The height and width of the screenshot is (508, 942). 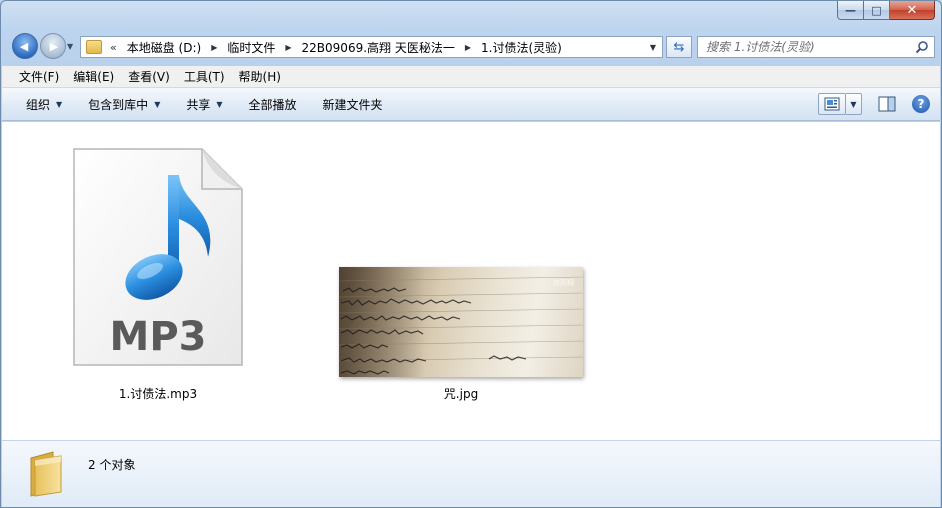 I want to click on forward-button: ▶, so click(x=53, y=46).